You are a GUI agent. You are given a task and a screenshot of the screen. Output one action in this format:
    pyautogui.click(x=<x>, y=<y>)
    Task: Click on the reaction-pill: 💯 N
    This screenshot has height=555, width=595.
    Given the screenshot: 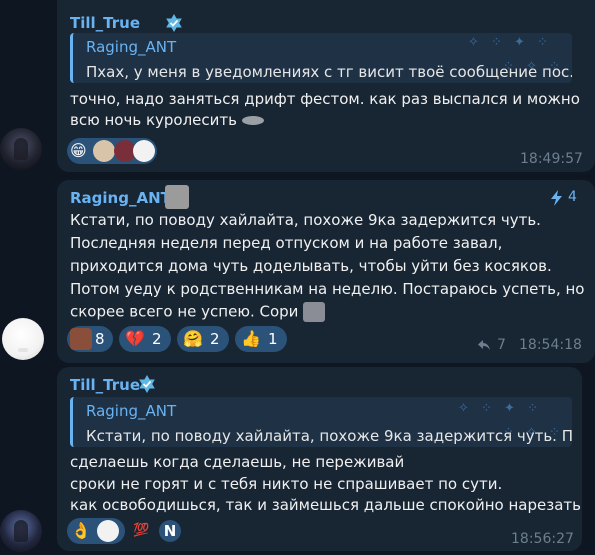 What is the action you would take?
    pyautogui.click(x=157, y=531)
    